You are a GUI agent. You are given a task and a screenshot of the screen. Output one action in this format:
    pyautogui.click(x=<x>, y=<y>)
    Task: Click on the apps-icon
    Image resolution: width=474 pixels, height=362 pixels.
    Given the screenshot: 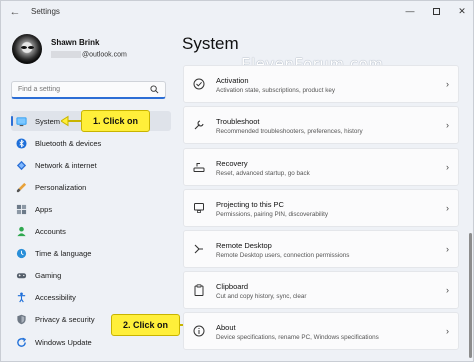 What is the action you would take?
    pyautogui.click(x=21, y=209)
    